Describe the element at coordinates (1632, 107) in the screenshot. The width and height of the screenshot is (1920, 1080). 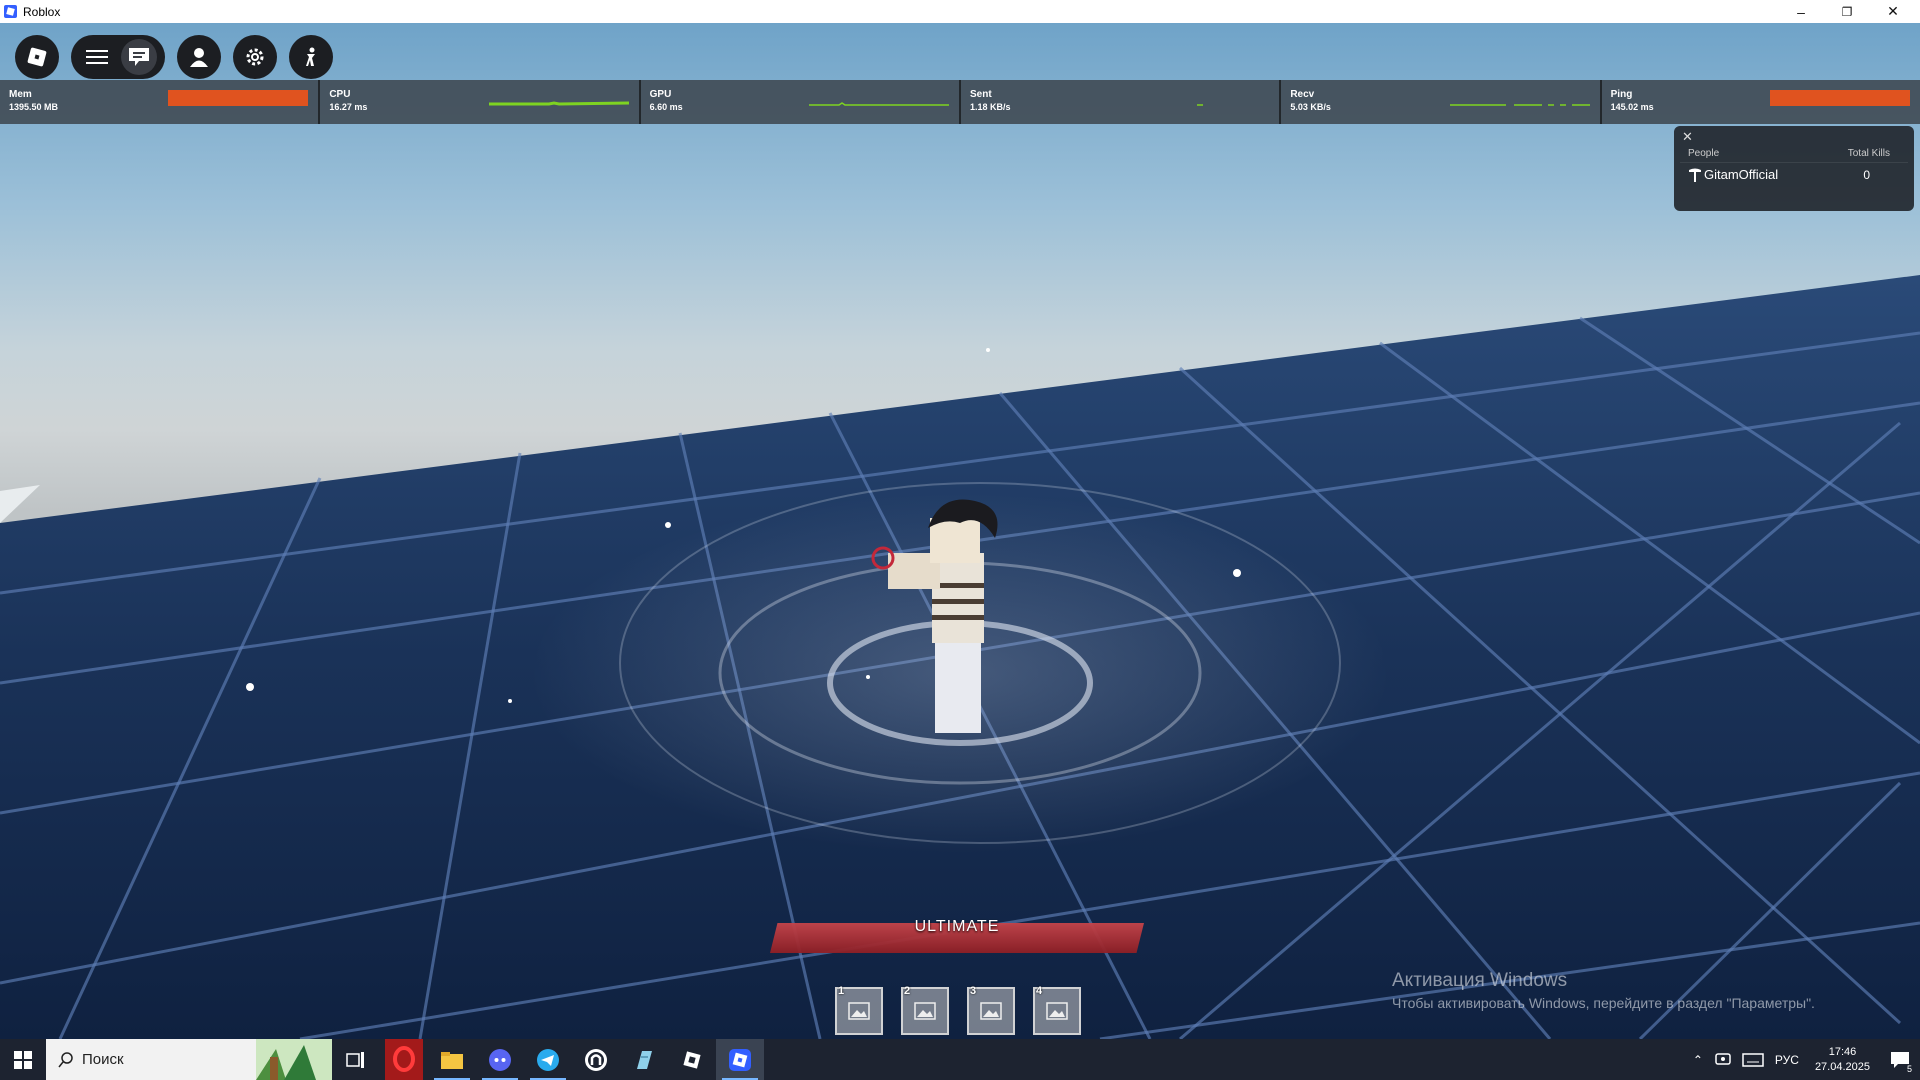
I see `stat-value: 145.02 ms` at that location.